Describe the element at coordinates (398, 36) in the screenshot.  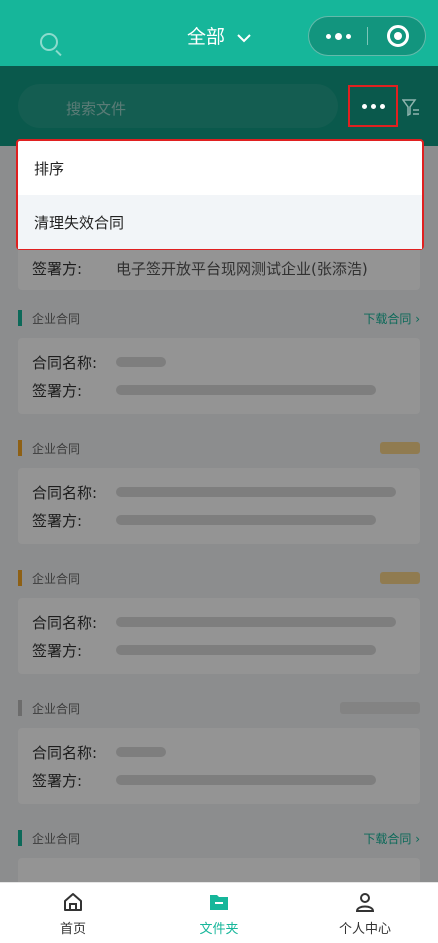
I see `capsule-close-icon` at that location.